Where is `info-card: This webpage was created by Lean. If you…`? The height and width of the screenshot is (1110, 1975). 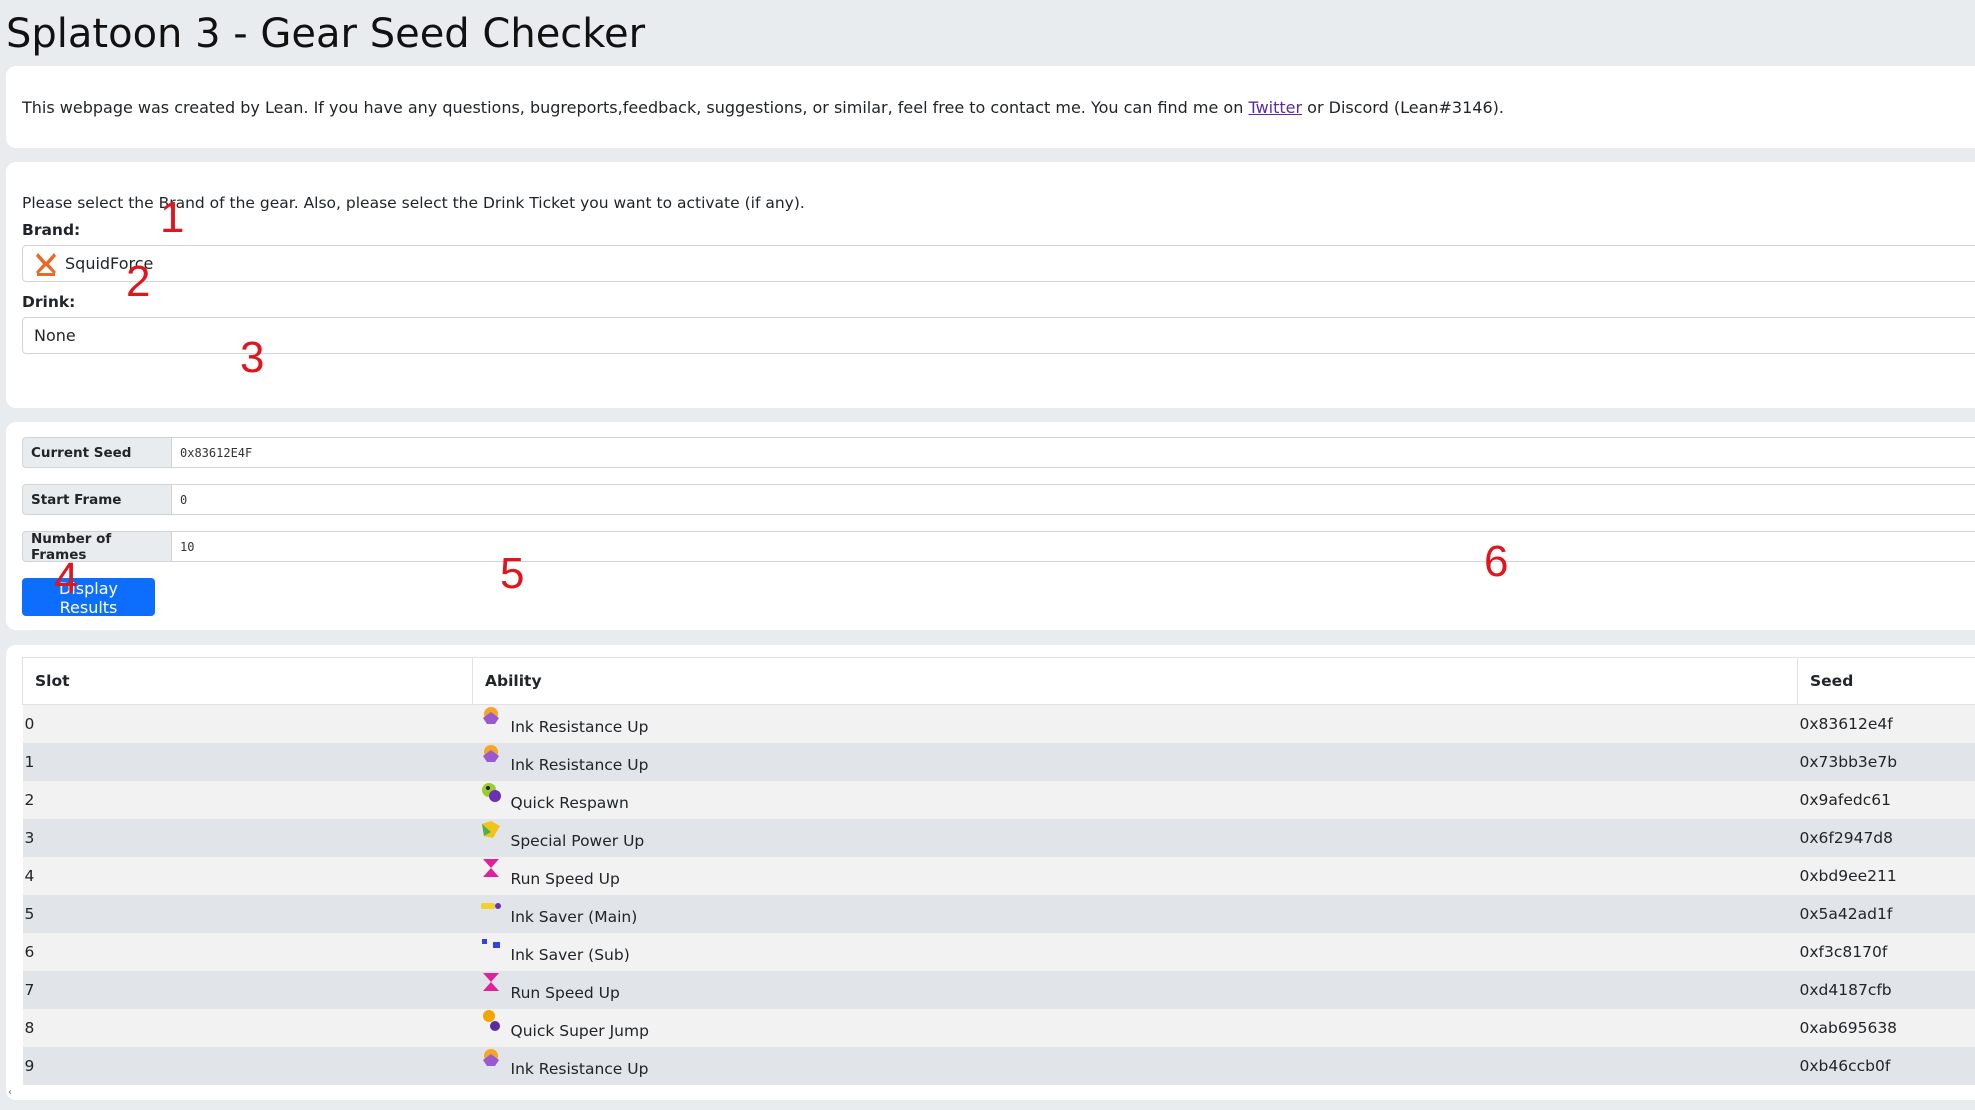 info-card: This webpage was created by Lean. If you… is located at coordinates (990, 107).